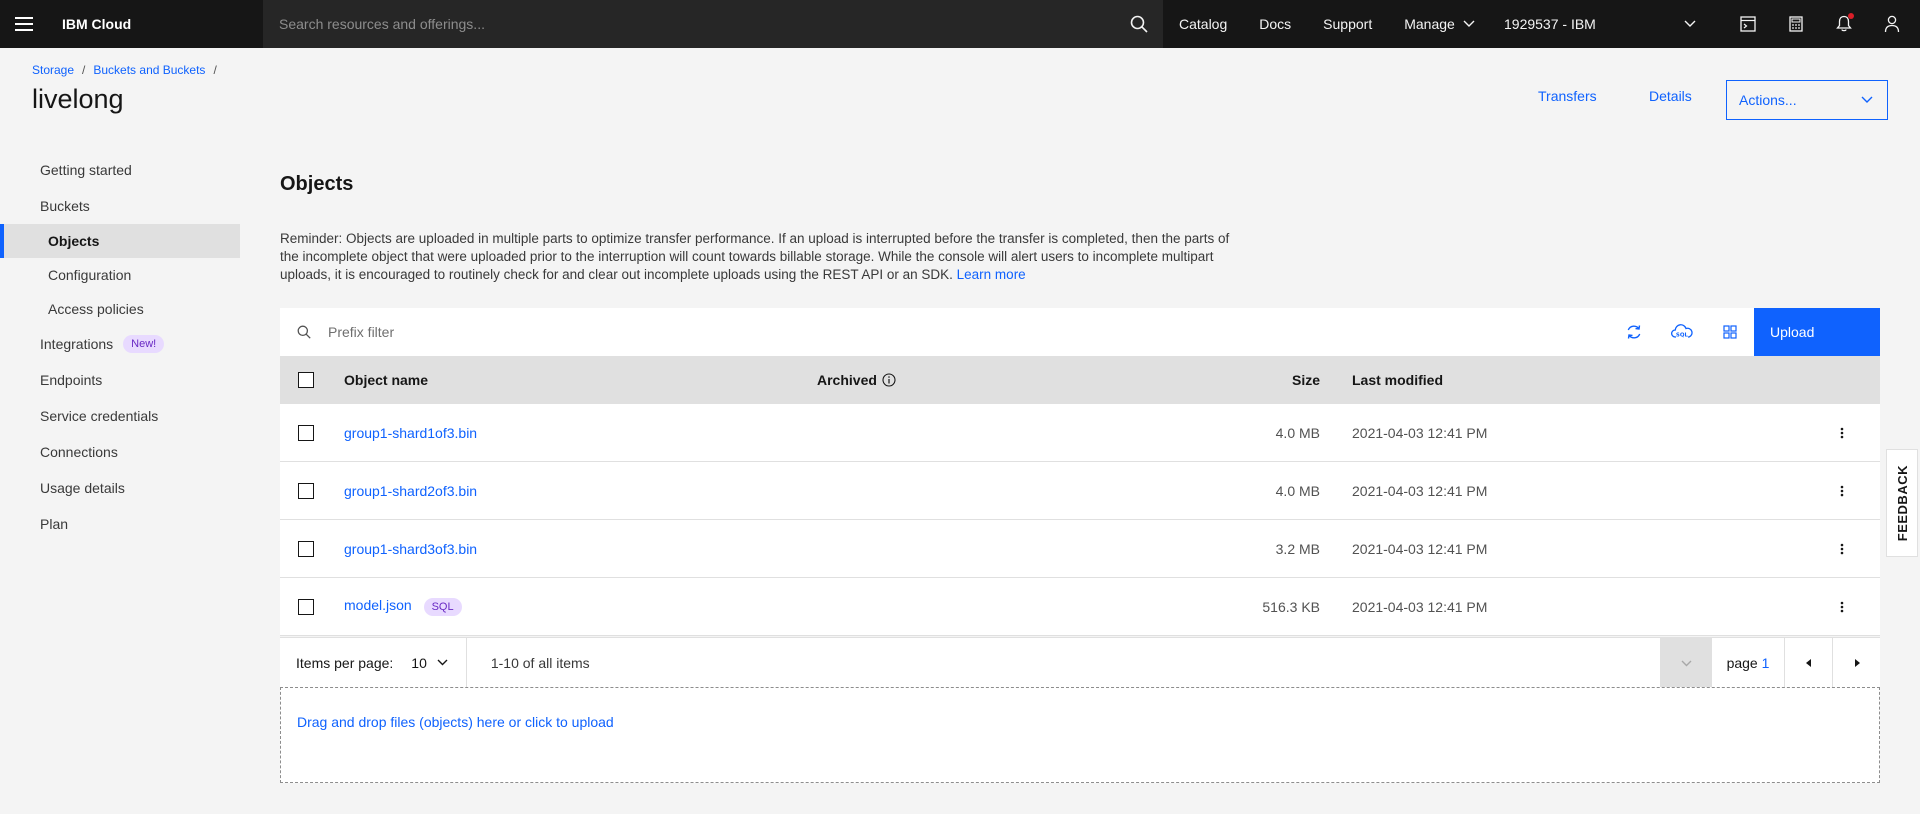 This screenshot has height=814, width=1920. I want to click on page-select, so click(1686, 663).